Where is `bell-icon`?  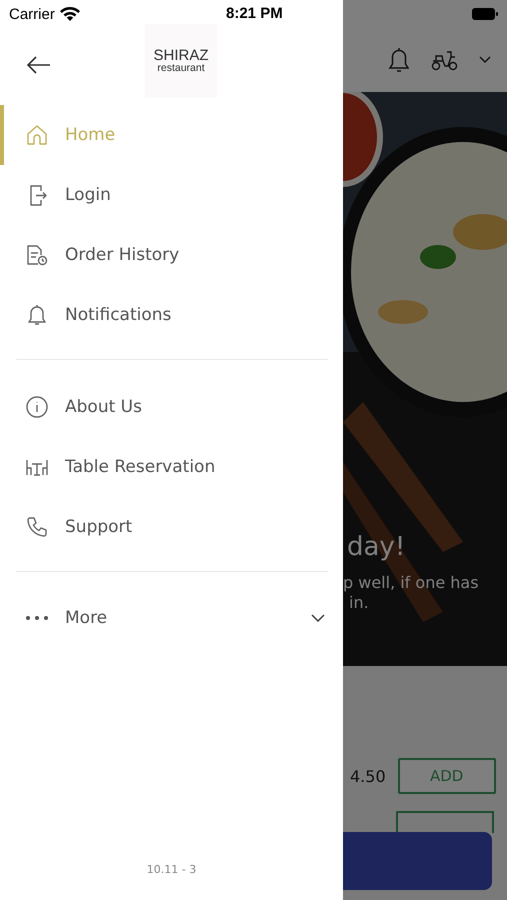
bell-icon is located at coordinates (399, 60).